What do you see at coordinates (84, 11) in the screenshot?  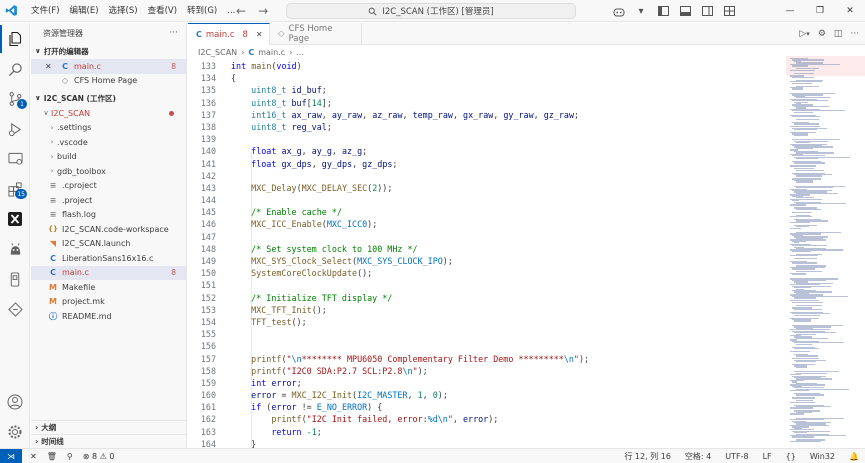 I see `menu-edit: 编辑(E)` at bounding box center [84, 11].